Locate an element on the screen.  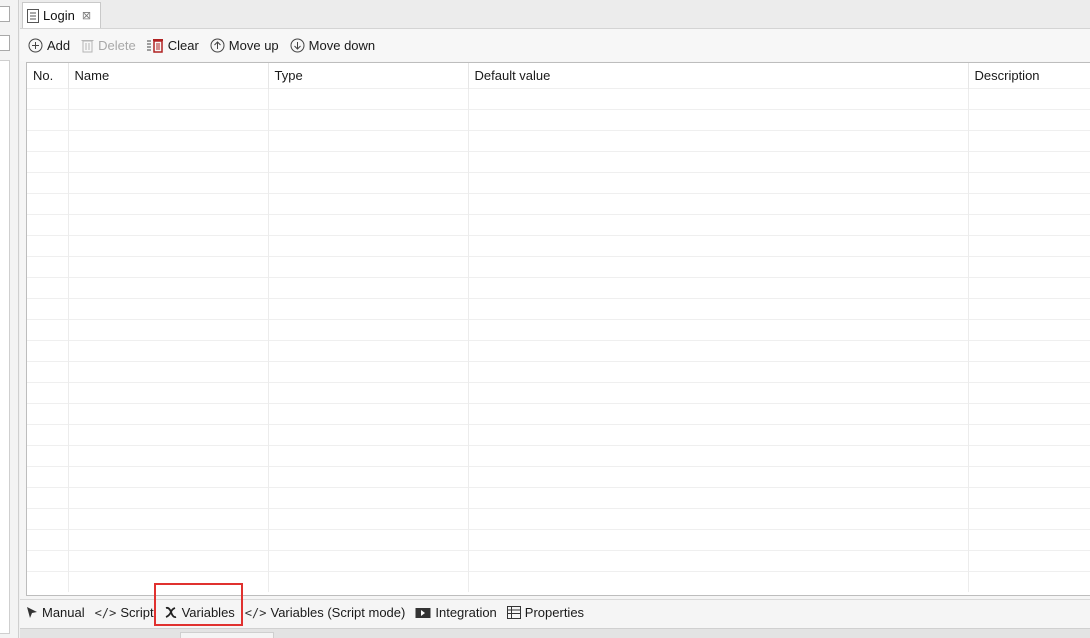
add-button: Add is located at coordinates (49, 45).